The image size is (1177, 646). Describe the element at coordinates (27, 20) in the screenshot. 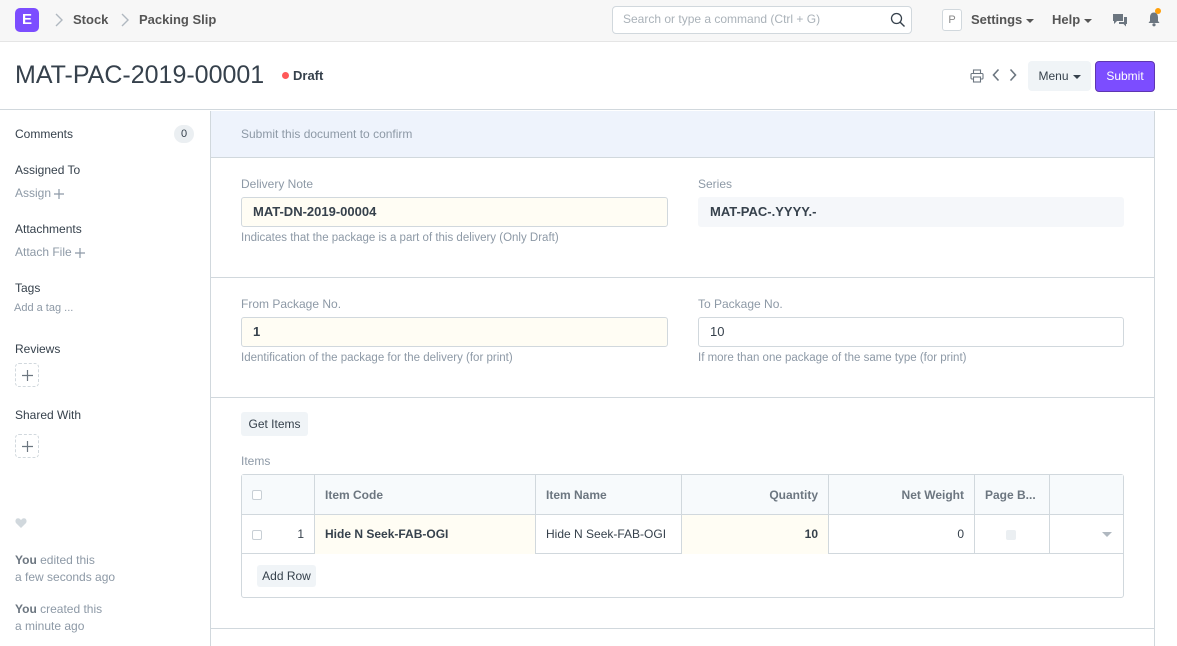

I see `app-logo: E` at that location.